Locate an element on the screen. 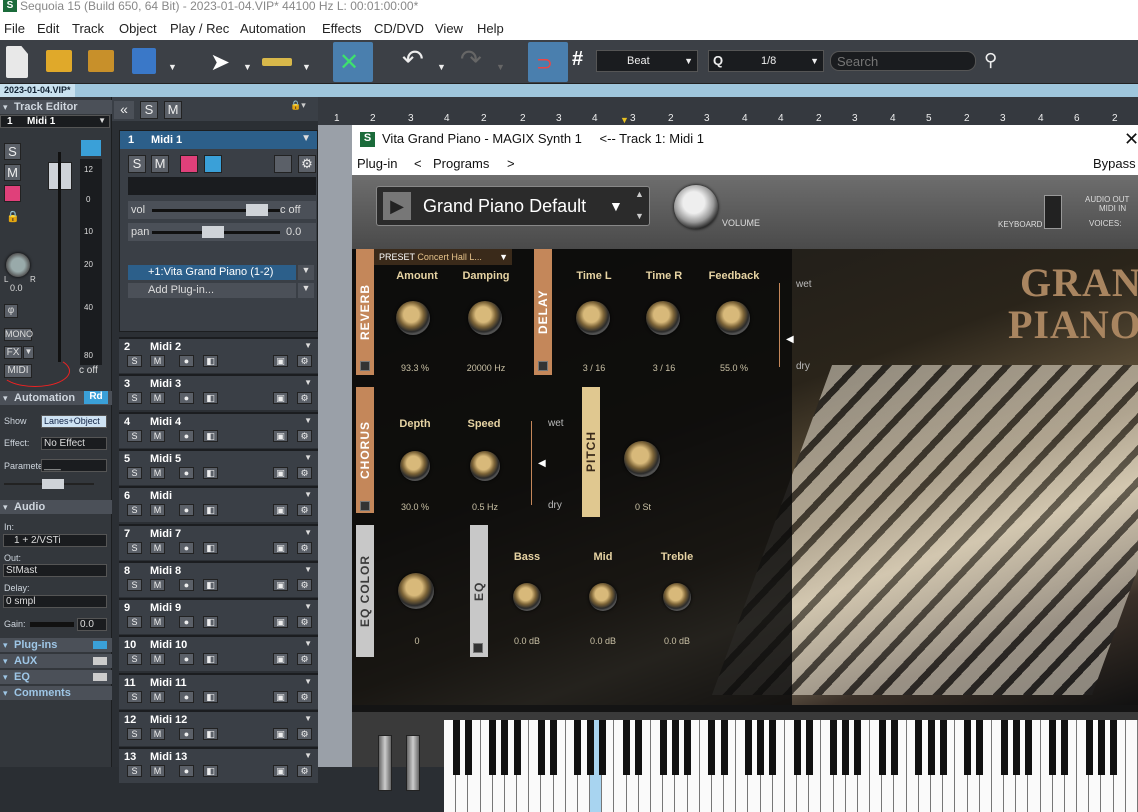  preset-up-icon: ▲ is located at coordinates (639, 194).